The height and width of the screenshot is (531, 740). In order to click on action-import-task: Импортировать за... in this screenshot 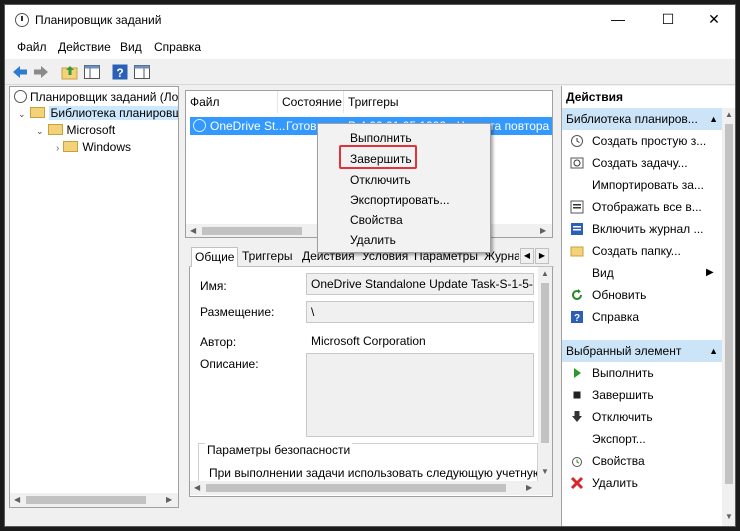, I will do `click(642, 185)`.